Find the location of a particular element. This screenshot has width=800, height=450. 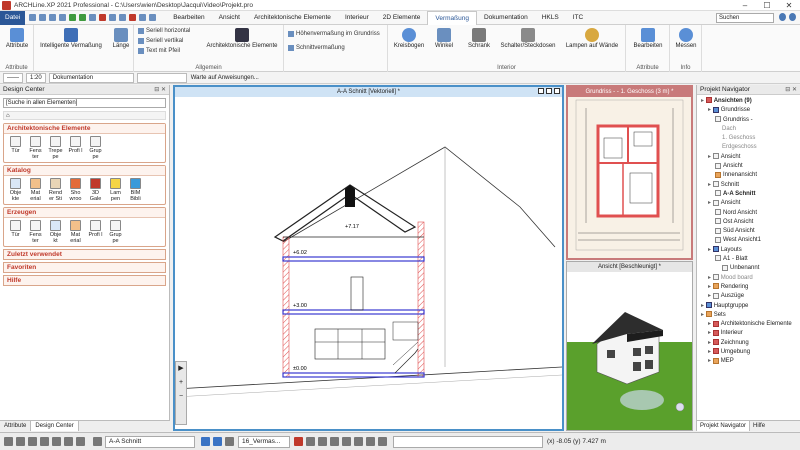

tree-item: A1 - Blatt is located at coordinates (748, 259).